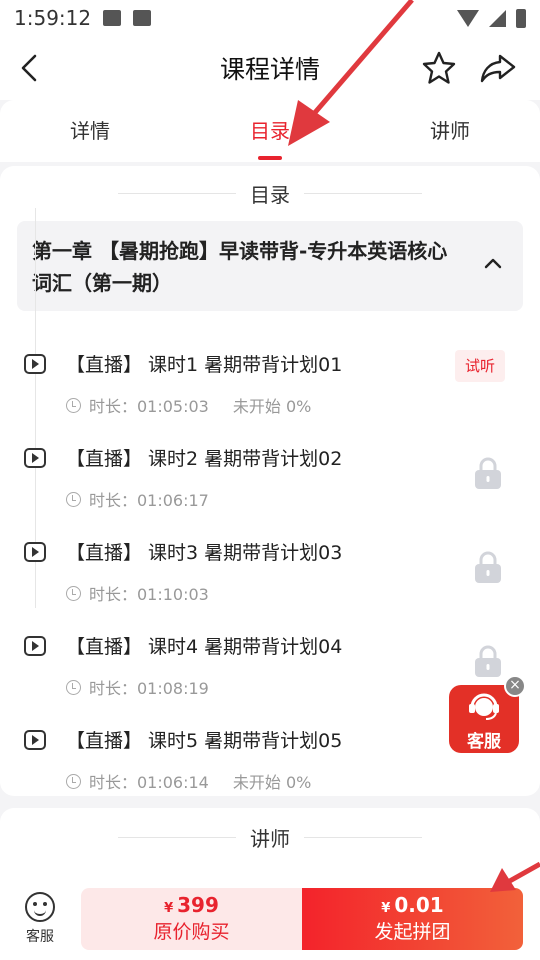 The image size is (540, 960). I want to click on teacher-heading: 讲师, so click(270, 837).